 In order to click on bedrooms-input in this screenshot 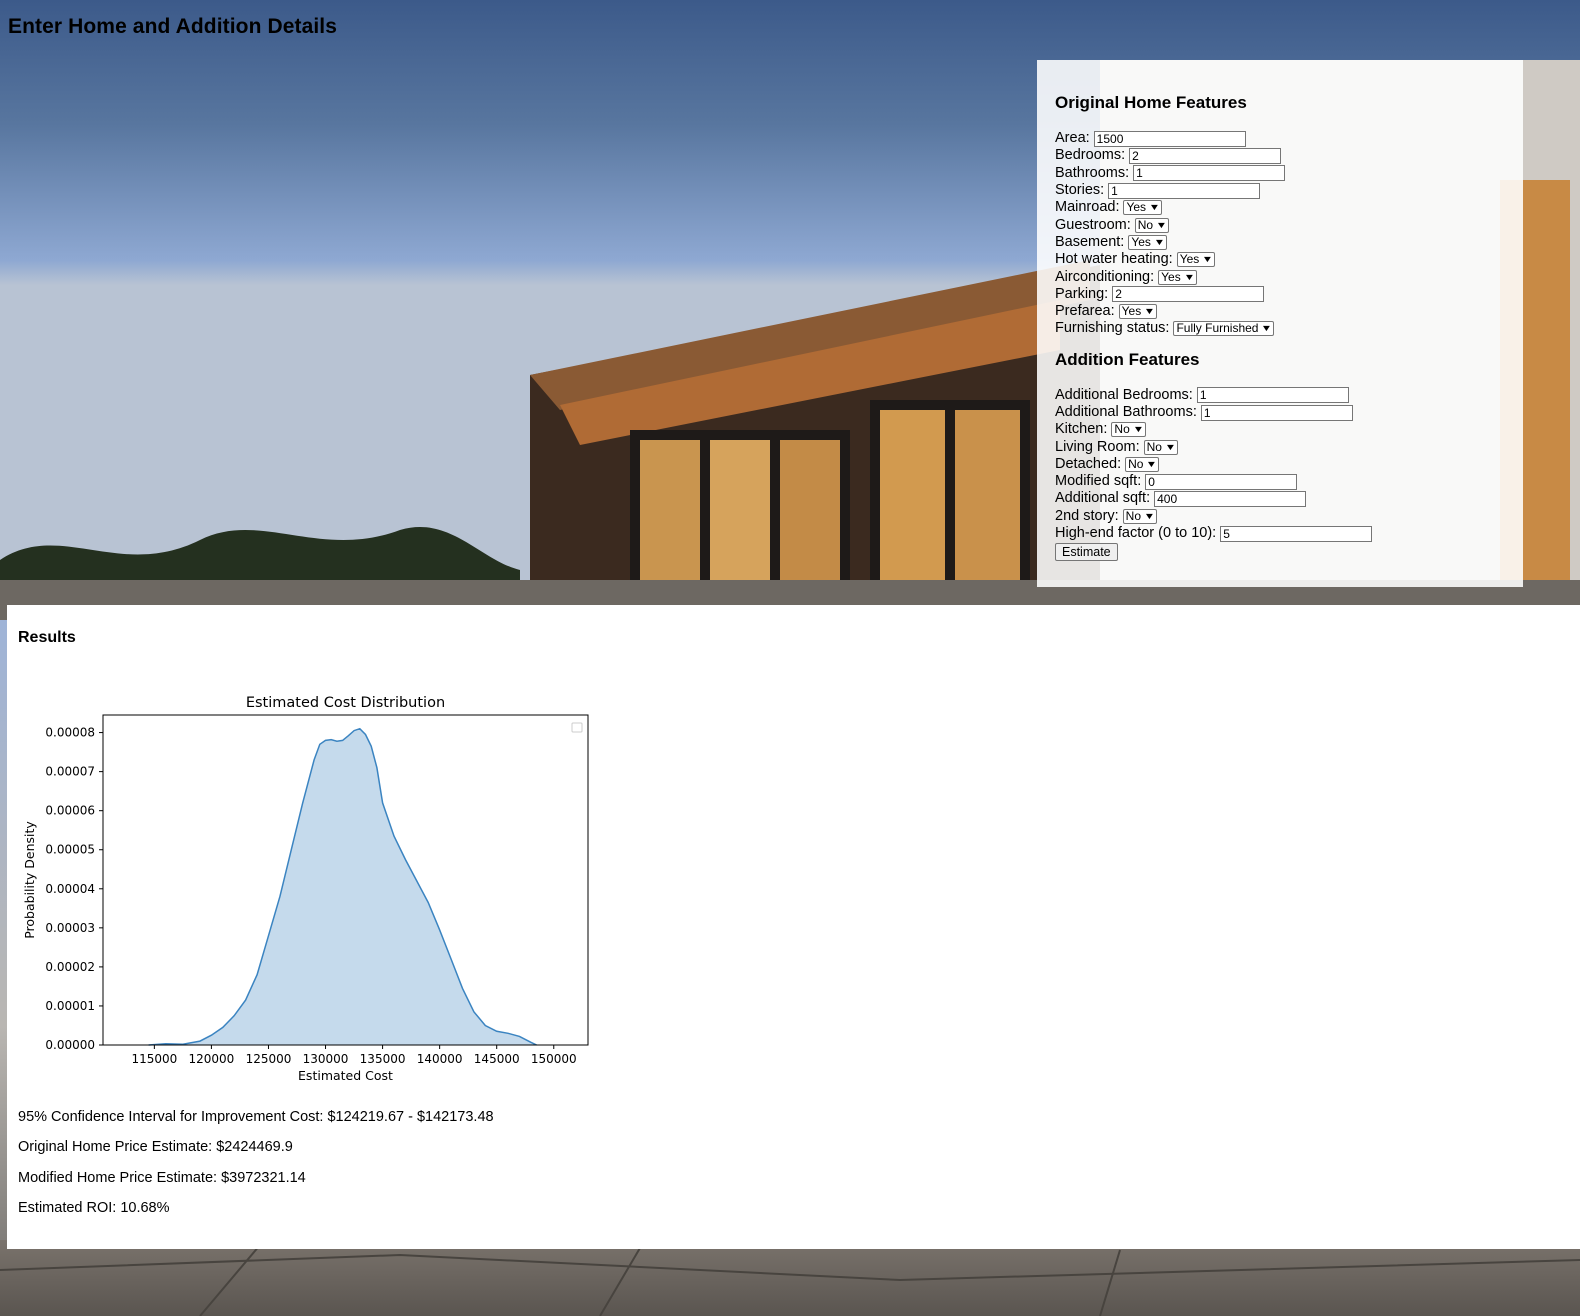, I will do `click(1205, 155)`.